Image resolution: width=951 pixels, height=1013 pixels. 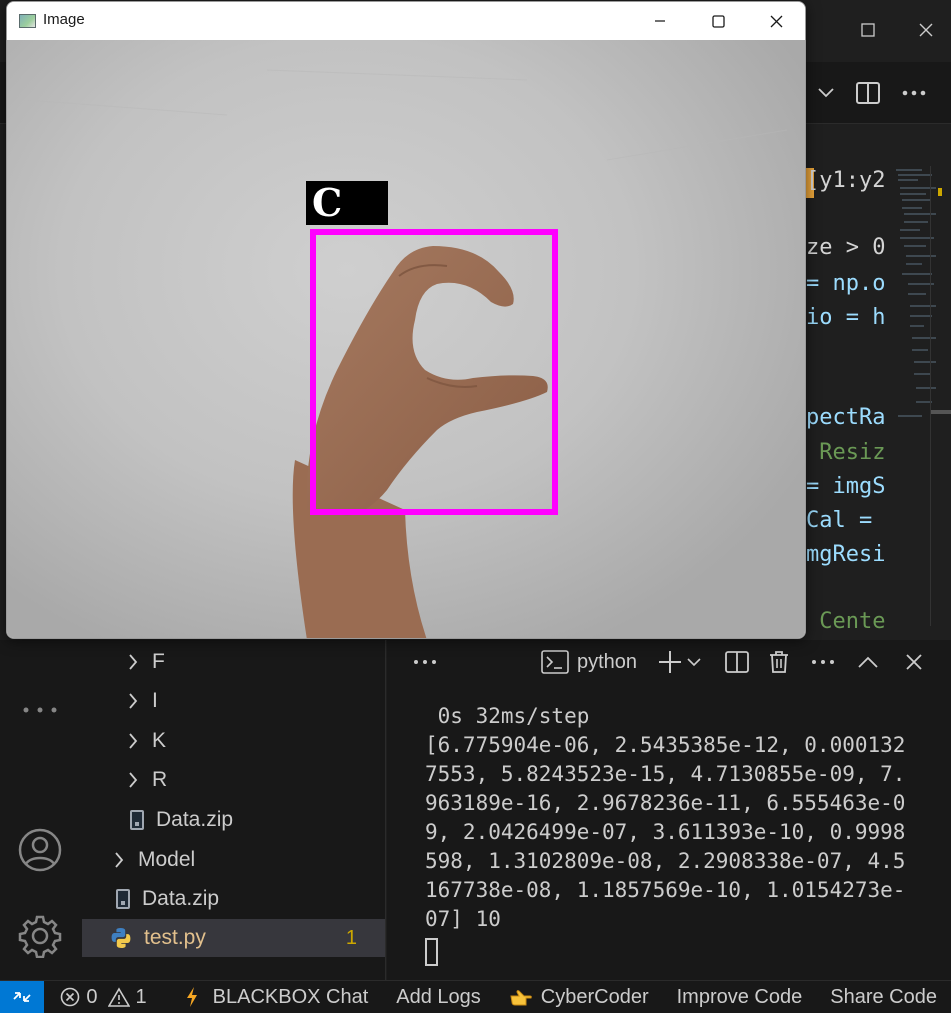 I want to click on maximize-button, so click(x=718, y=21).